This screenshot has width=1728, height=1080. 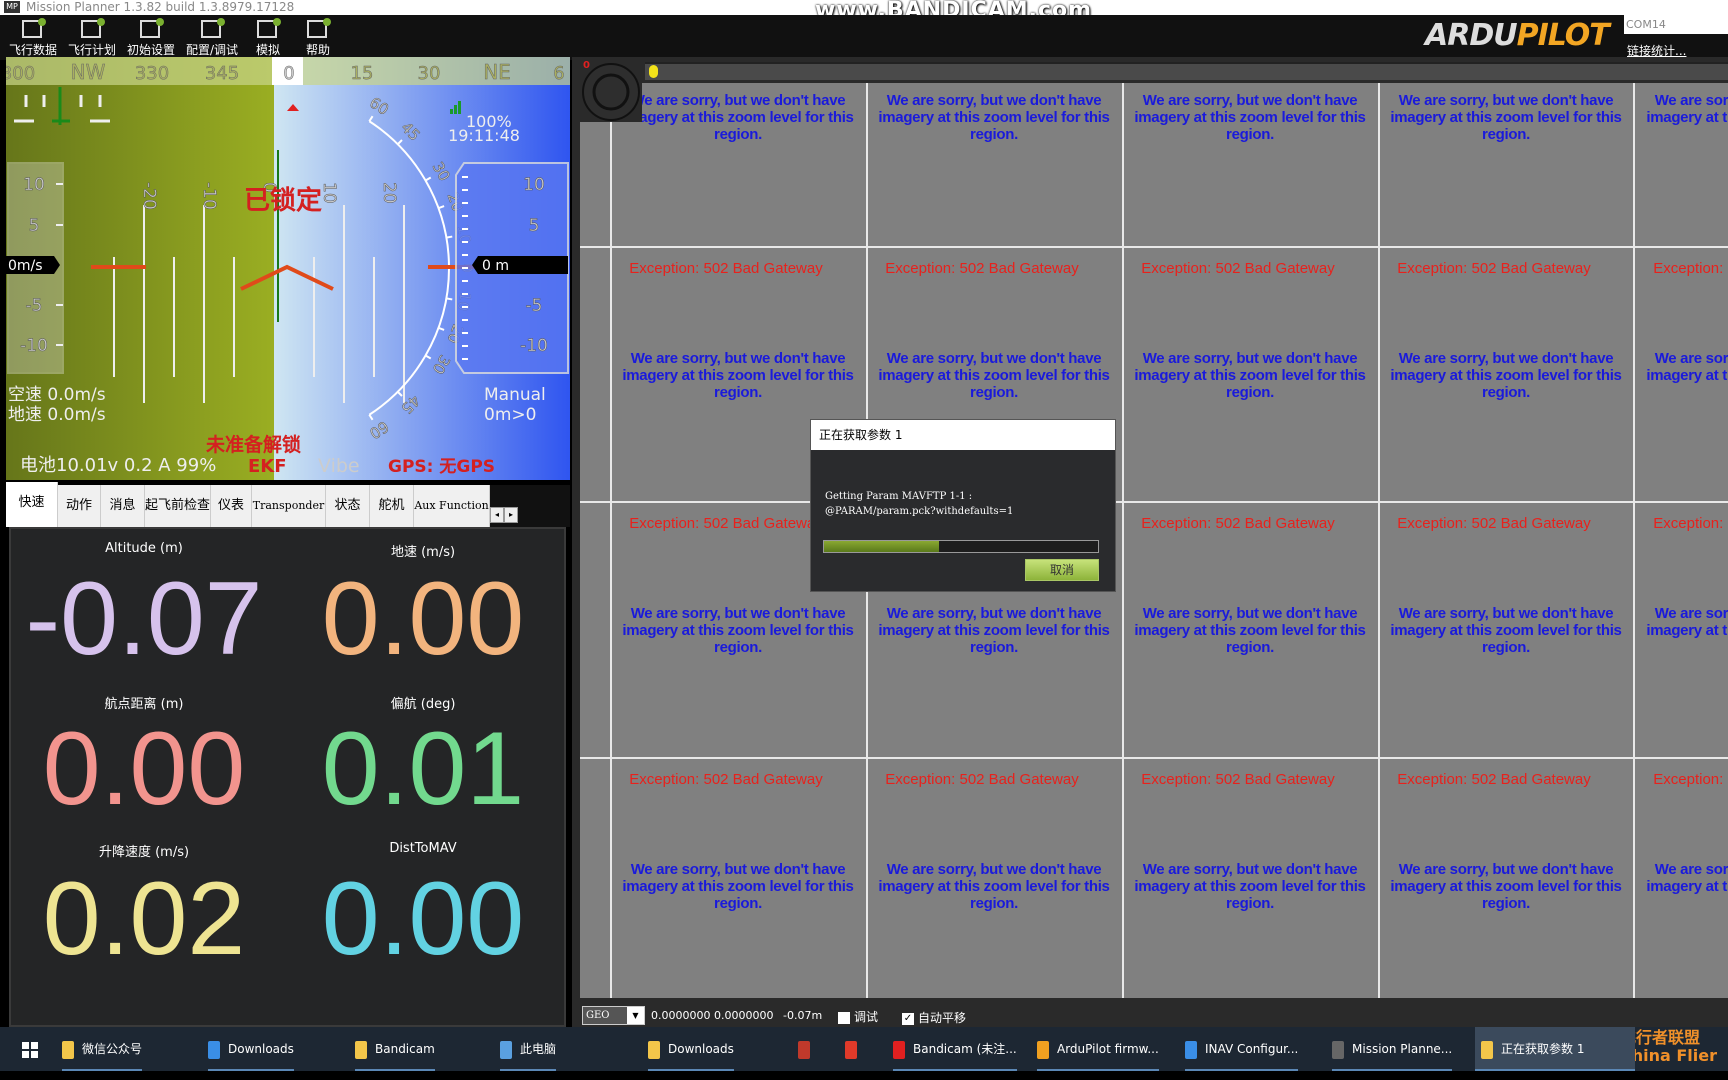 I want to click on windows-icon, so click(x=30, y=1049).